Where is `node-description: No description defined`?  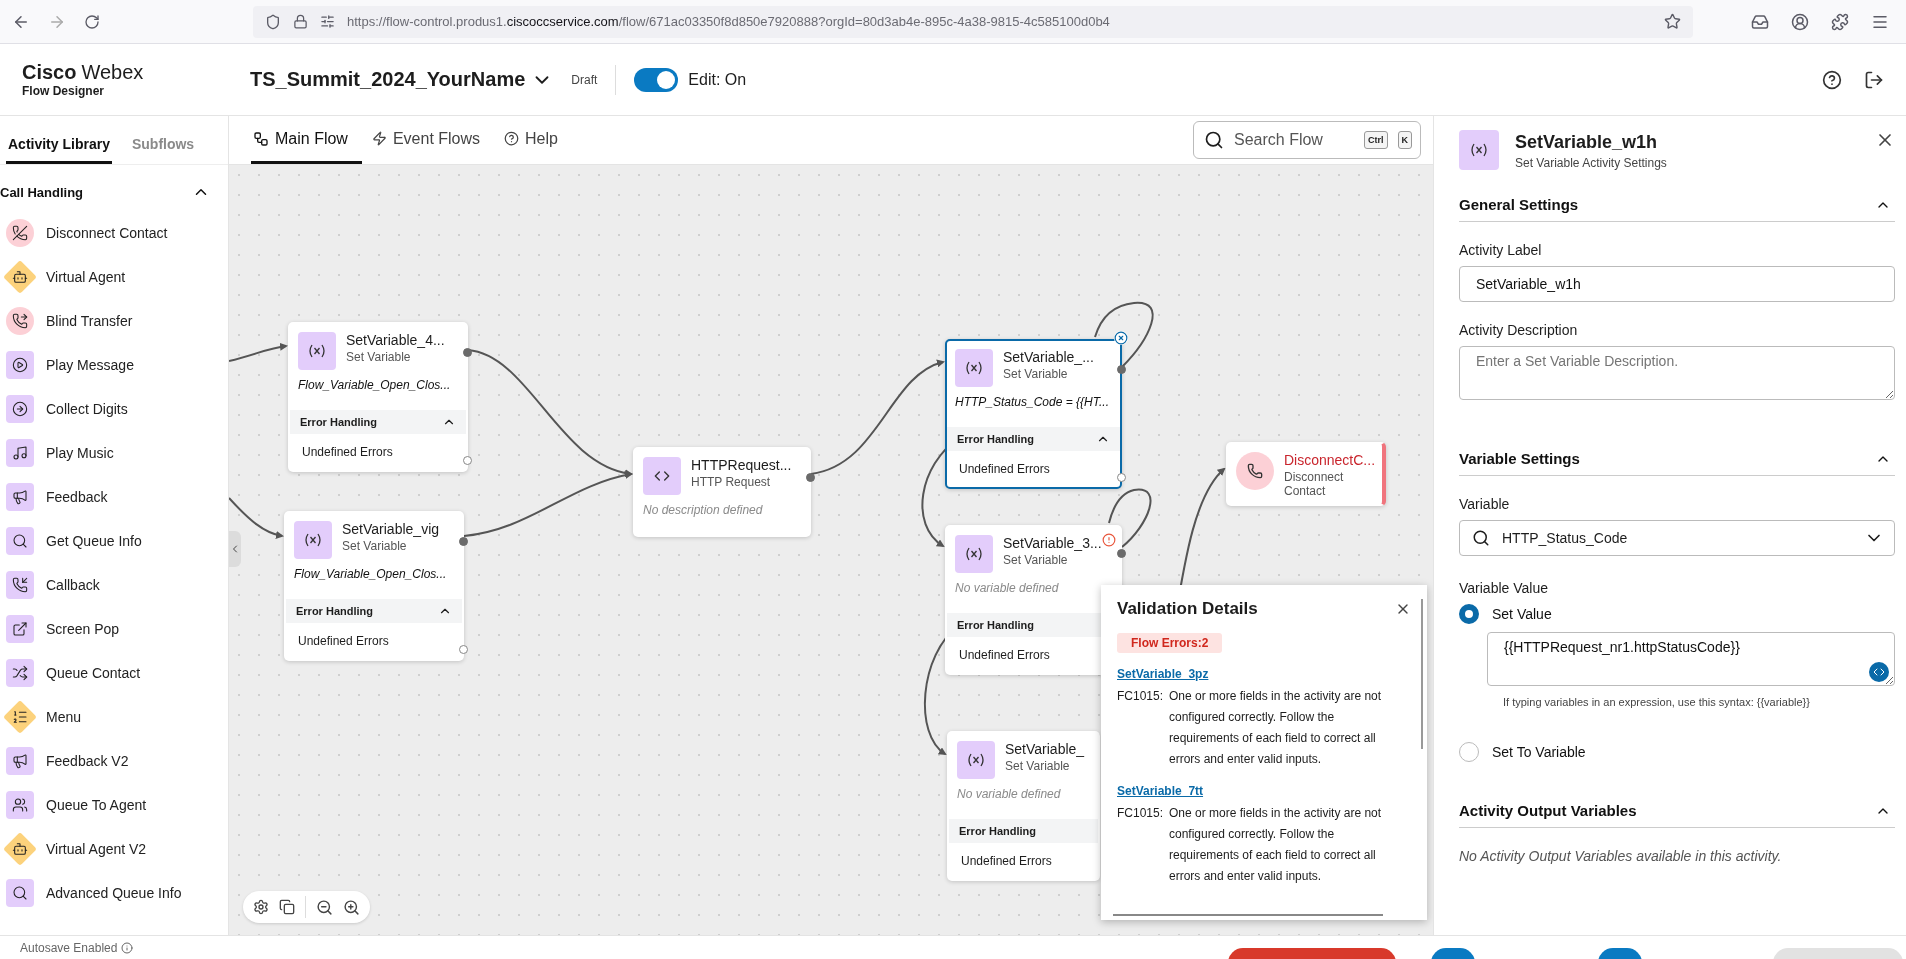 node-description: No description defined is located at coordinates (703, 510).